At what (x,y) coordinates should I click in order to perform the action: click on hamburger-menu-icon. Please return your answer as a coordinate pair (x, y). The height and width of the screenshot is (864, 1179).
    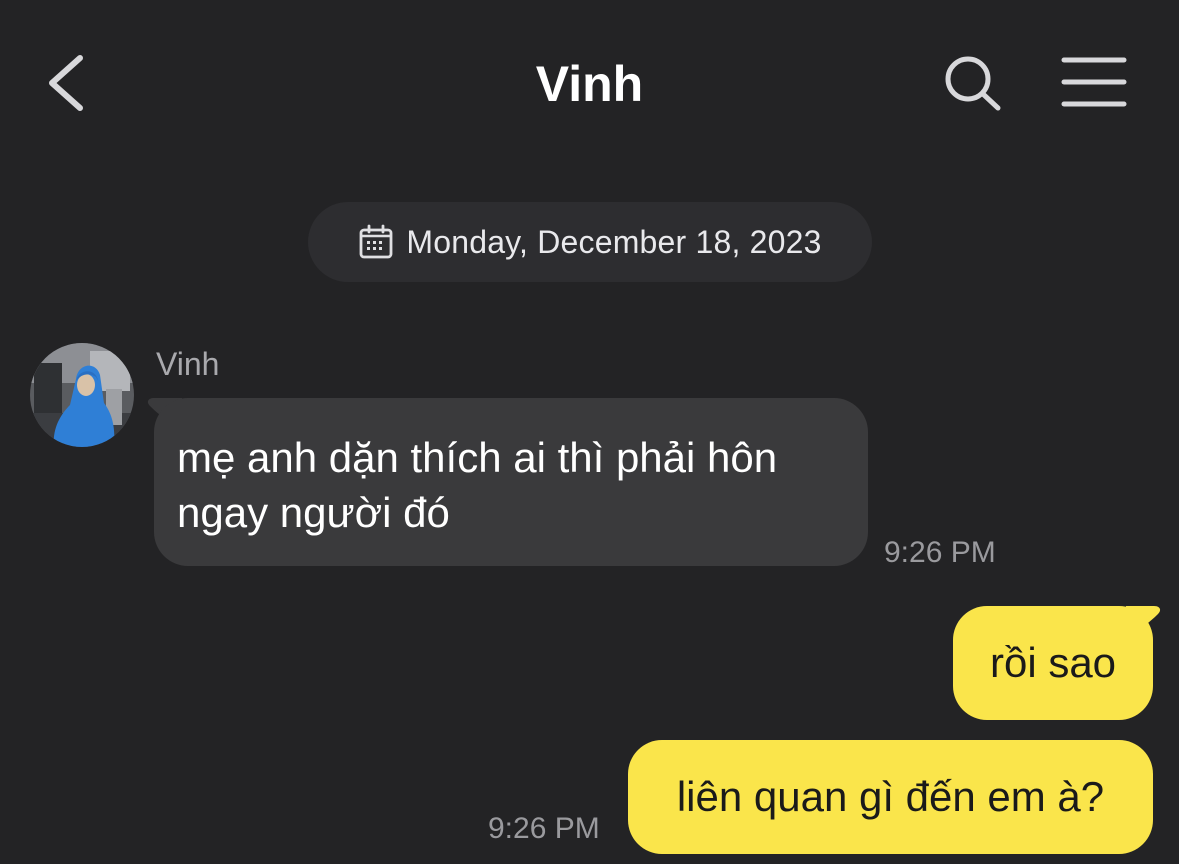
    Looking at the image, I should click on (1094, 82).